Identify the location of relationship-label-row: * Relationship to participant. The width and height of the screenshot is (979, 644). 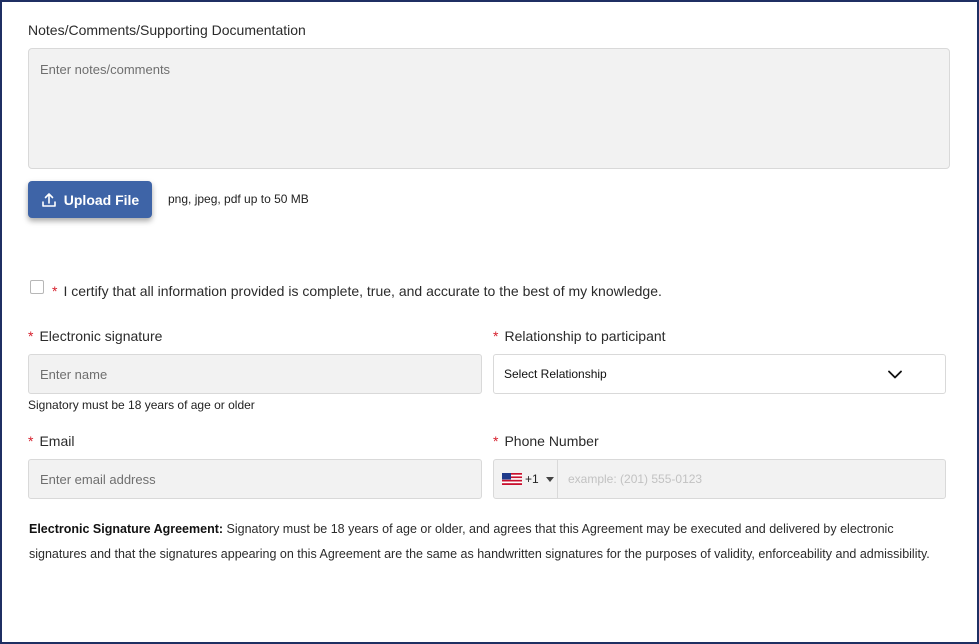
(579, 336).